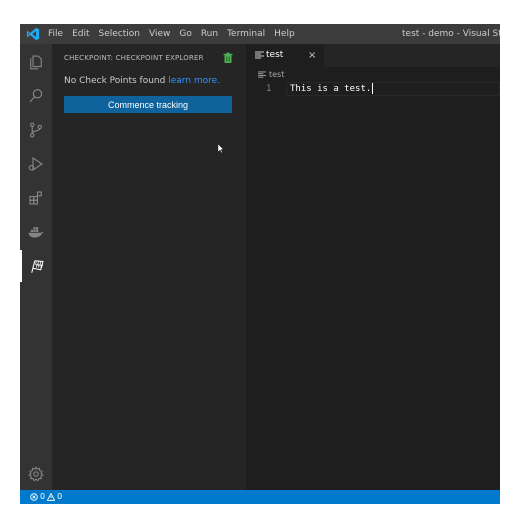 The height and width of the screenshot is (530, 520). I want to click on line-content: This is a test., so click(331, 89).